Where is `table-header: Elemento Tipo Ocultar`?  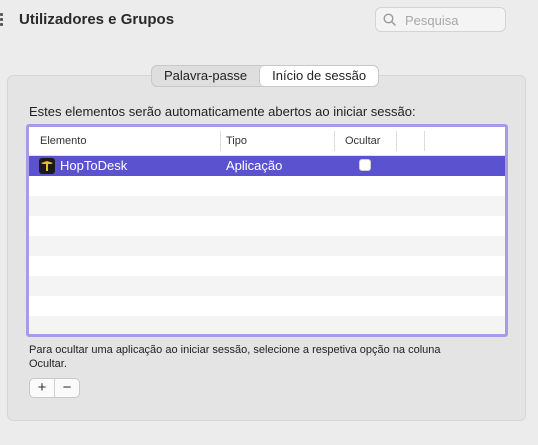
table-header: Elemento Tipo Ocultar is located at coordinates (267, 141).